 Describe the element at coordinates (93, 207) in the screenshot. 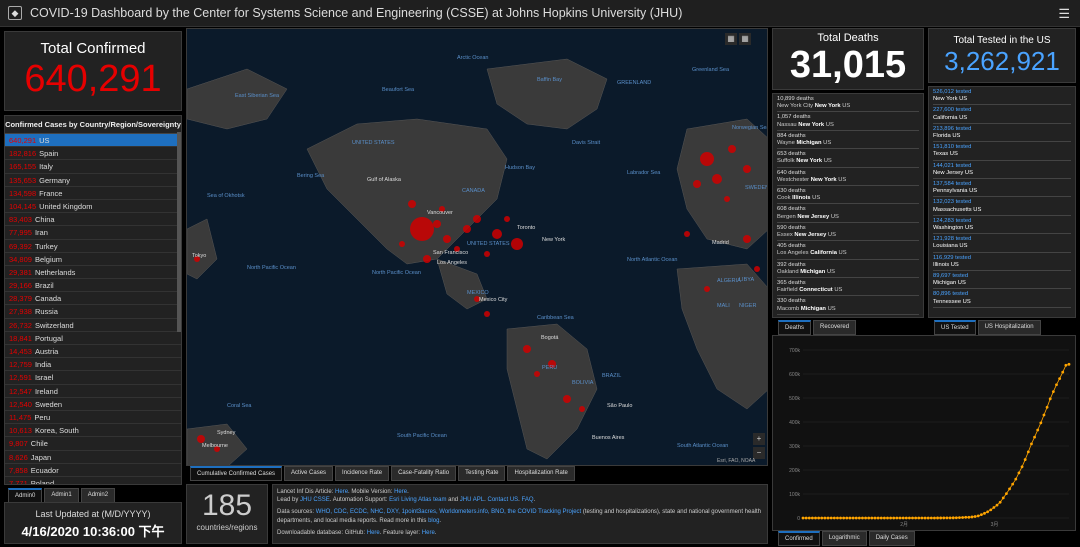

I see `country-row: 104,145 United Kingdom` at that location.